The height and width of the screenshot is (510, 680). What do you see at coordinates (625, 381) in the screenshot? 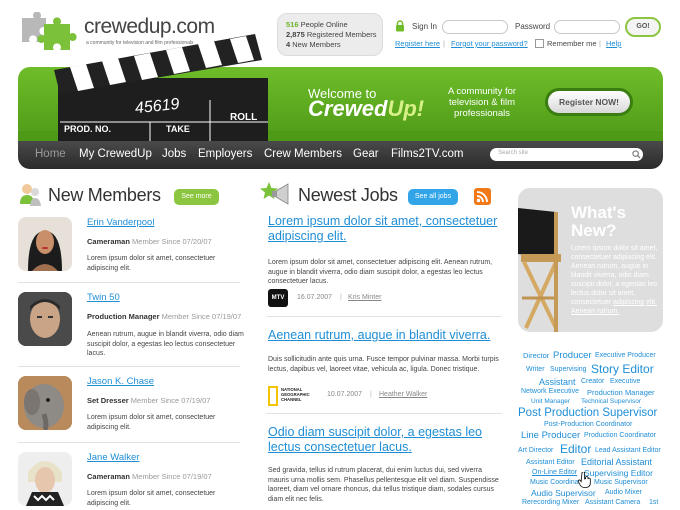
I see `tag-link: Executive` at bounding box center [625, 381].